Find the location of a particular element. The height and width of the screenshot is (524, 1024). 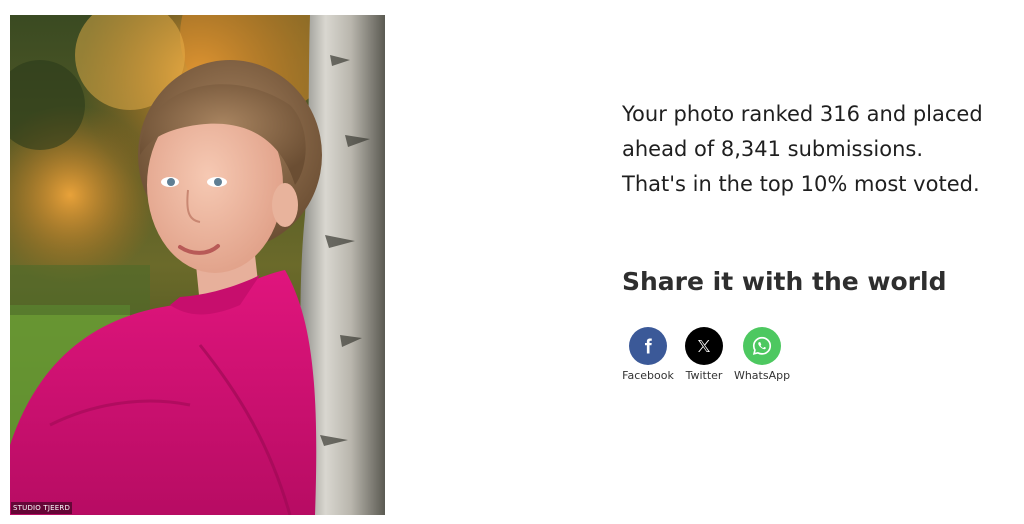

facebook-icon is located at coordinates (648, 346).